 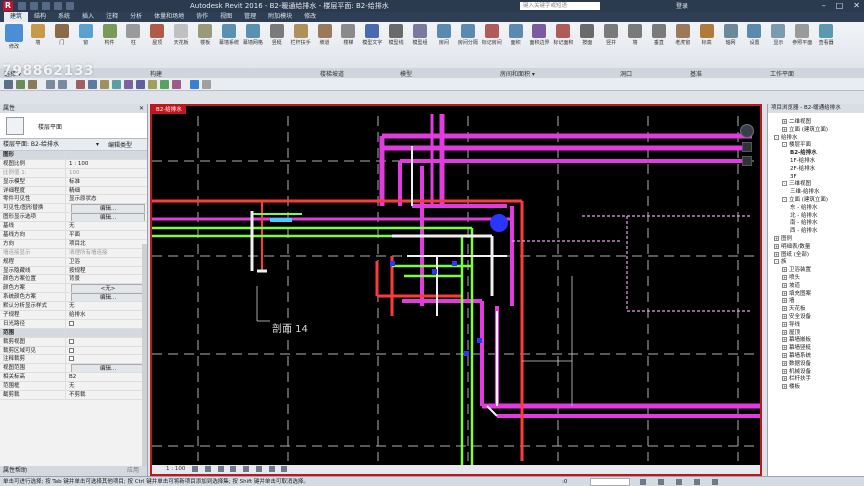 What do you see at coordinates (816, 162) in the screenshot?
I see `browser-tree-node: 1F-给排水` at bounding box center [816, 162].